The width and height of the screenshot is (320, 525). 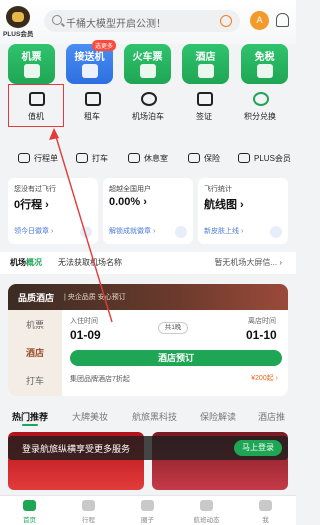 What do you see at coordinates (206, 520) in the screenshot?
I see `nav-flight-label: 航班动态` at bounding box center [206, 520].